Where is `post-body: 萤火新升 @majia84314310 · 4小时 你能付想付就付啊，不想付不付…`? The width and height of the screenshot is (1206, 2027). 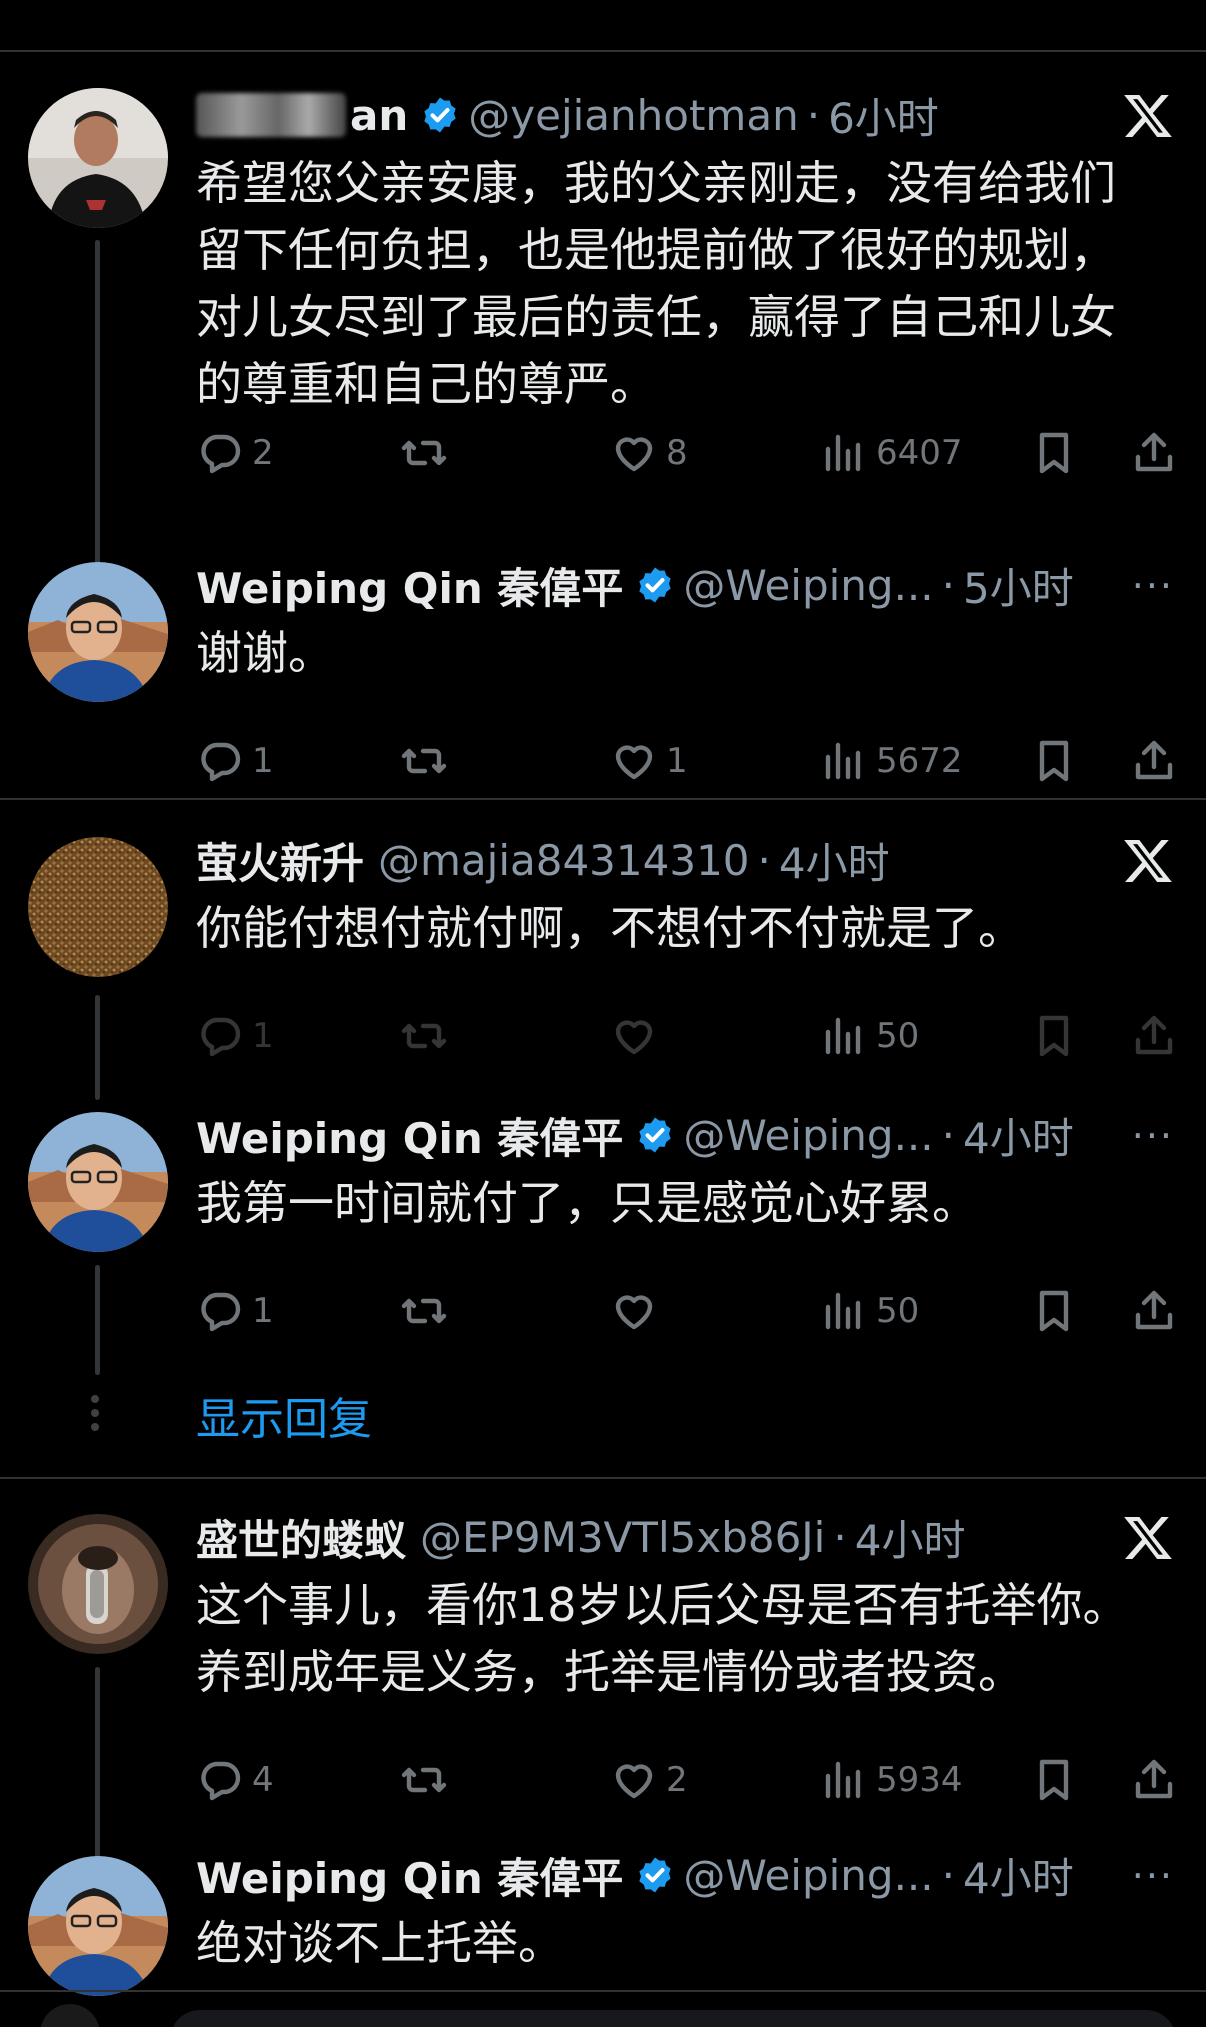 post-body: 萤火新升 @majia84314310 · 4小时 你能付想付就付啊，不想付不付… is located at coordinates (691, 893).